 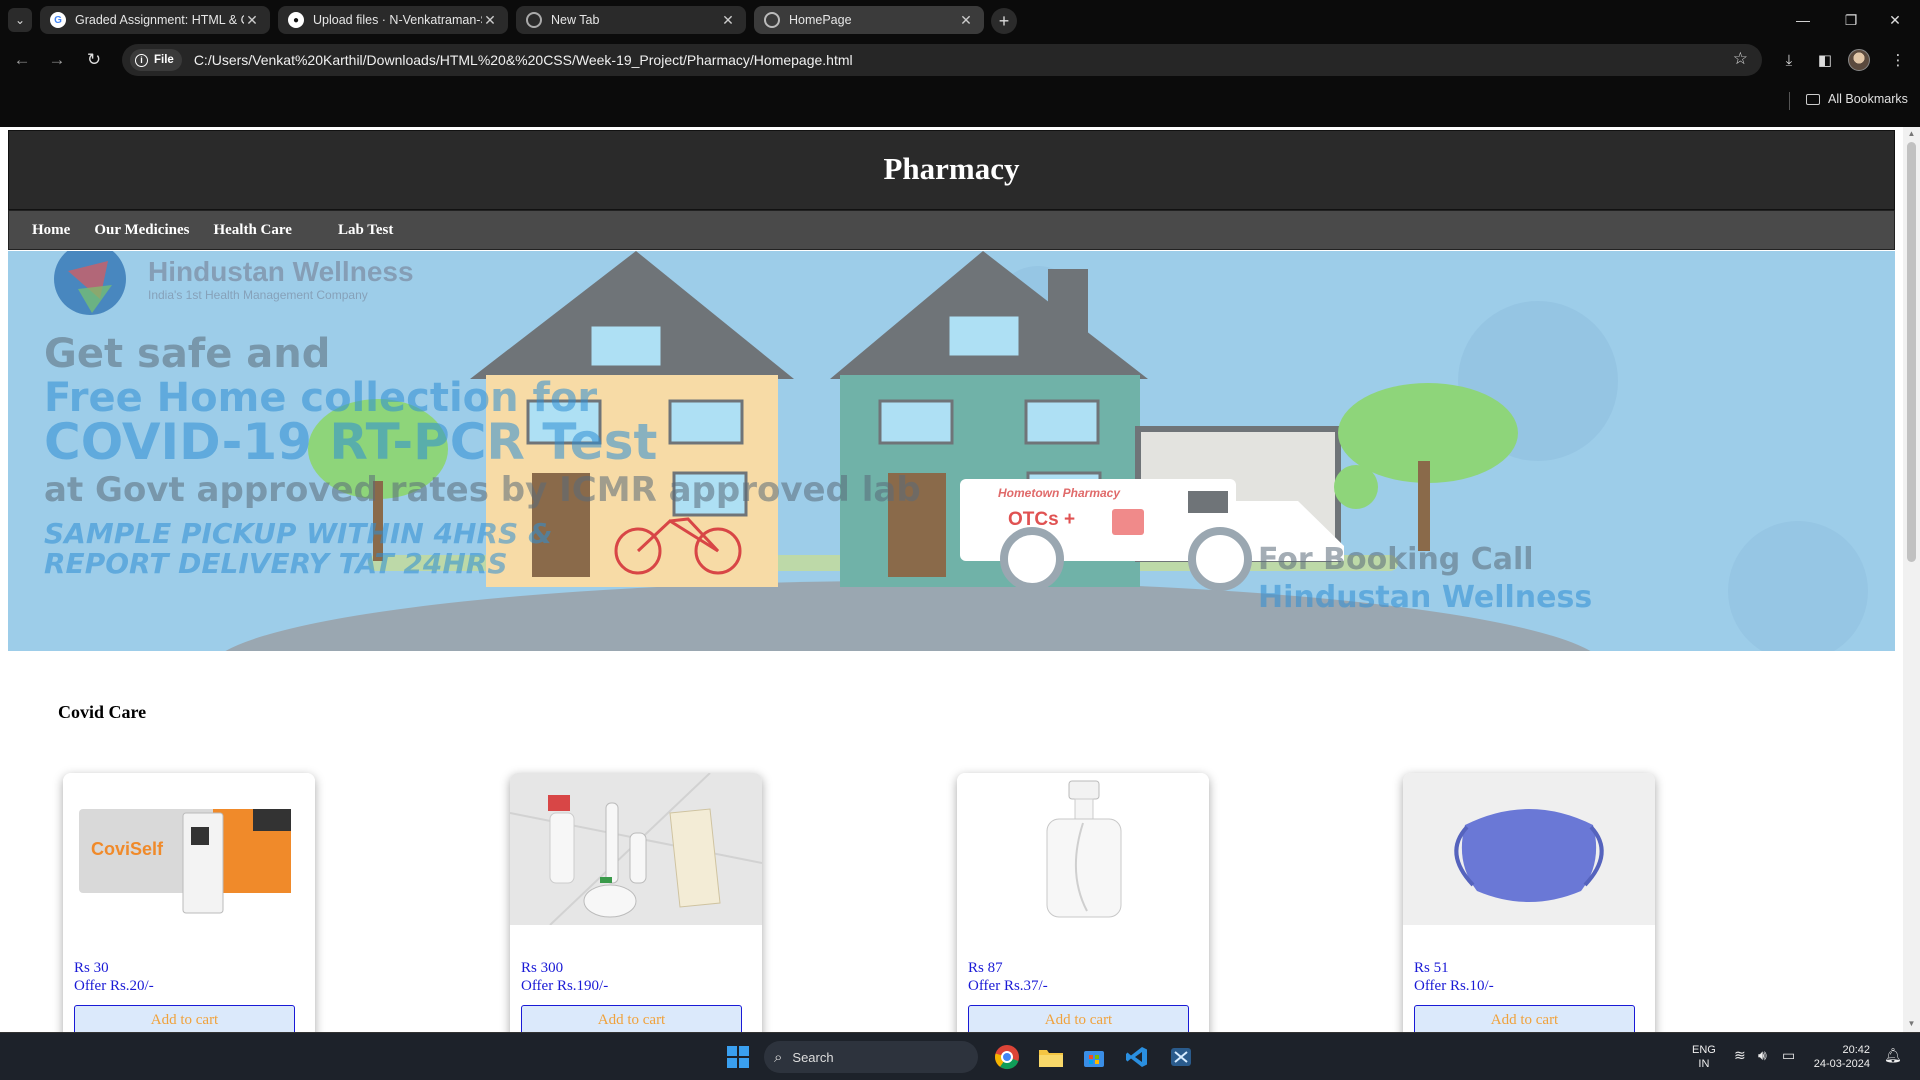 What do you see at coordinates (778, 1057) in the screenshot?
I see `search-icon: ⌕` at bounding box center [778, 1057].